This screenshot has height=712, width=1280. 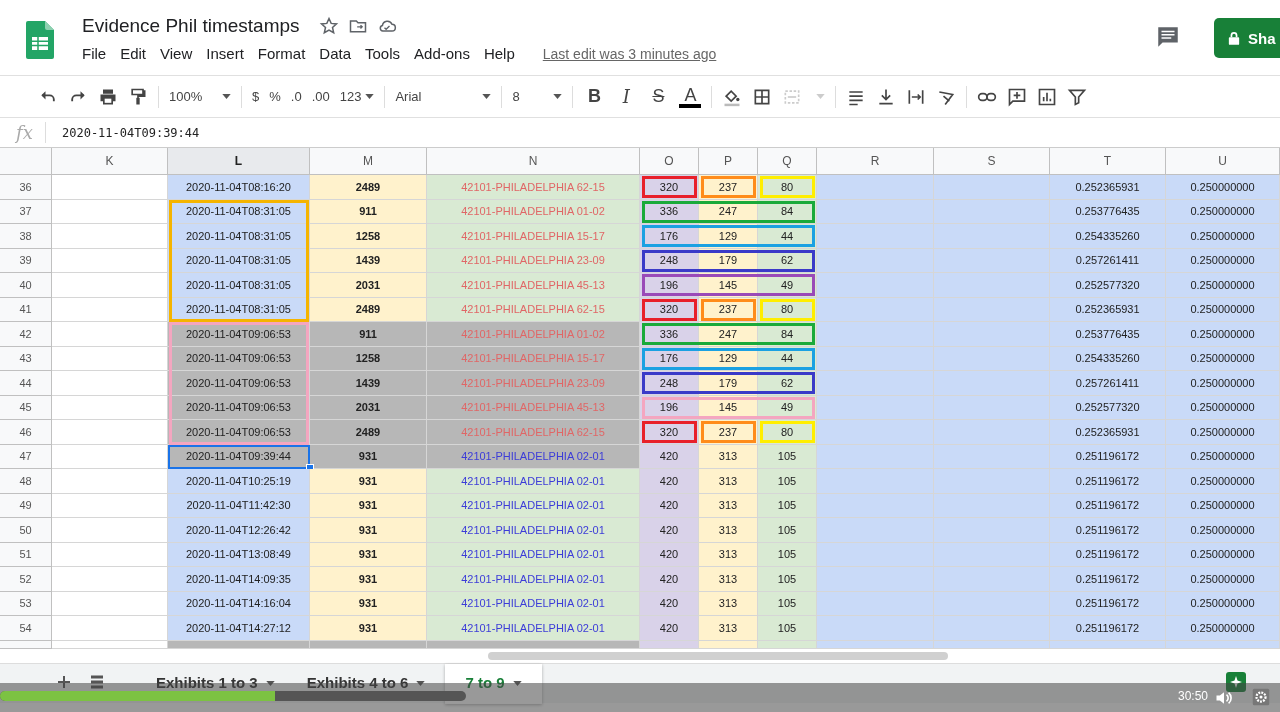 What do you see at coordinates (64, 681) in the screenshot?
I see `add-sheet-icon` at bounding box center [64, 681].